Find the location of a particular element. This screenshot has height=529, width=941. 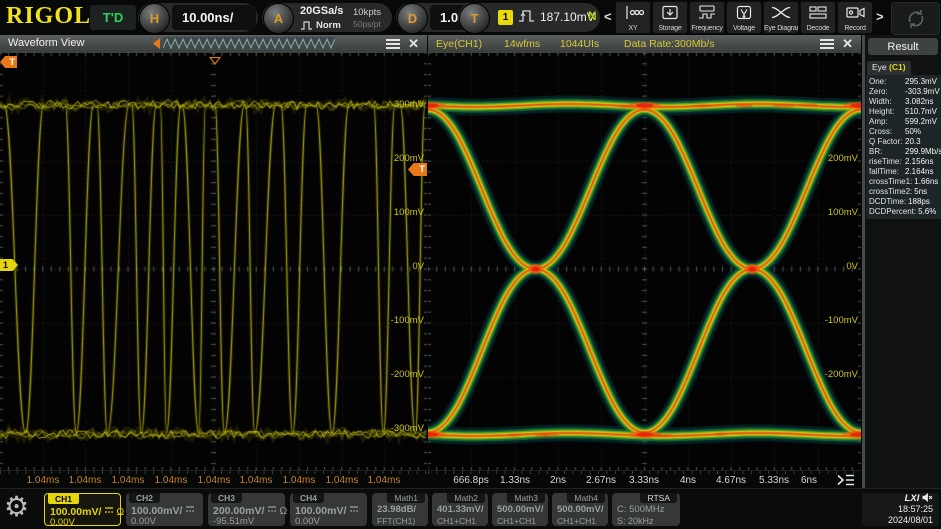

measurement-row: Amp: 599.2mV is located at coordinates (903, 121).